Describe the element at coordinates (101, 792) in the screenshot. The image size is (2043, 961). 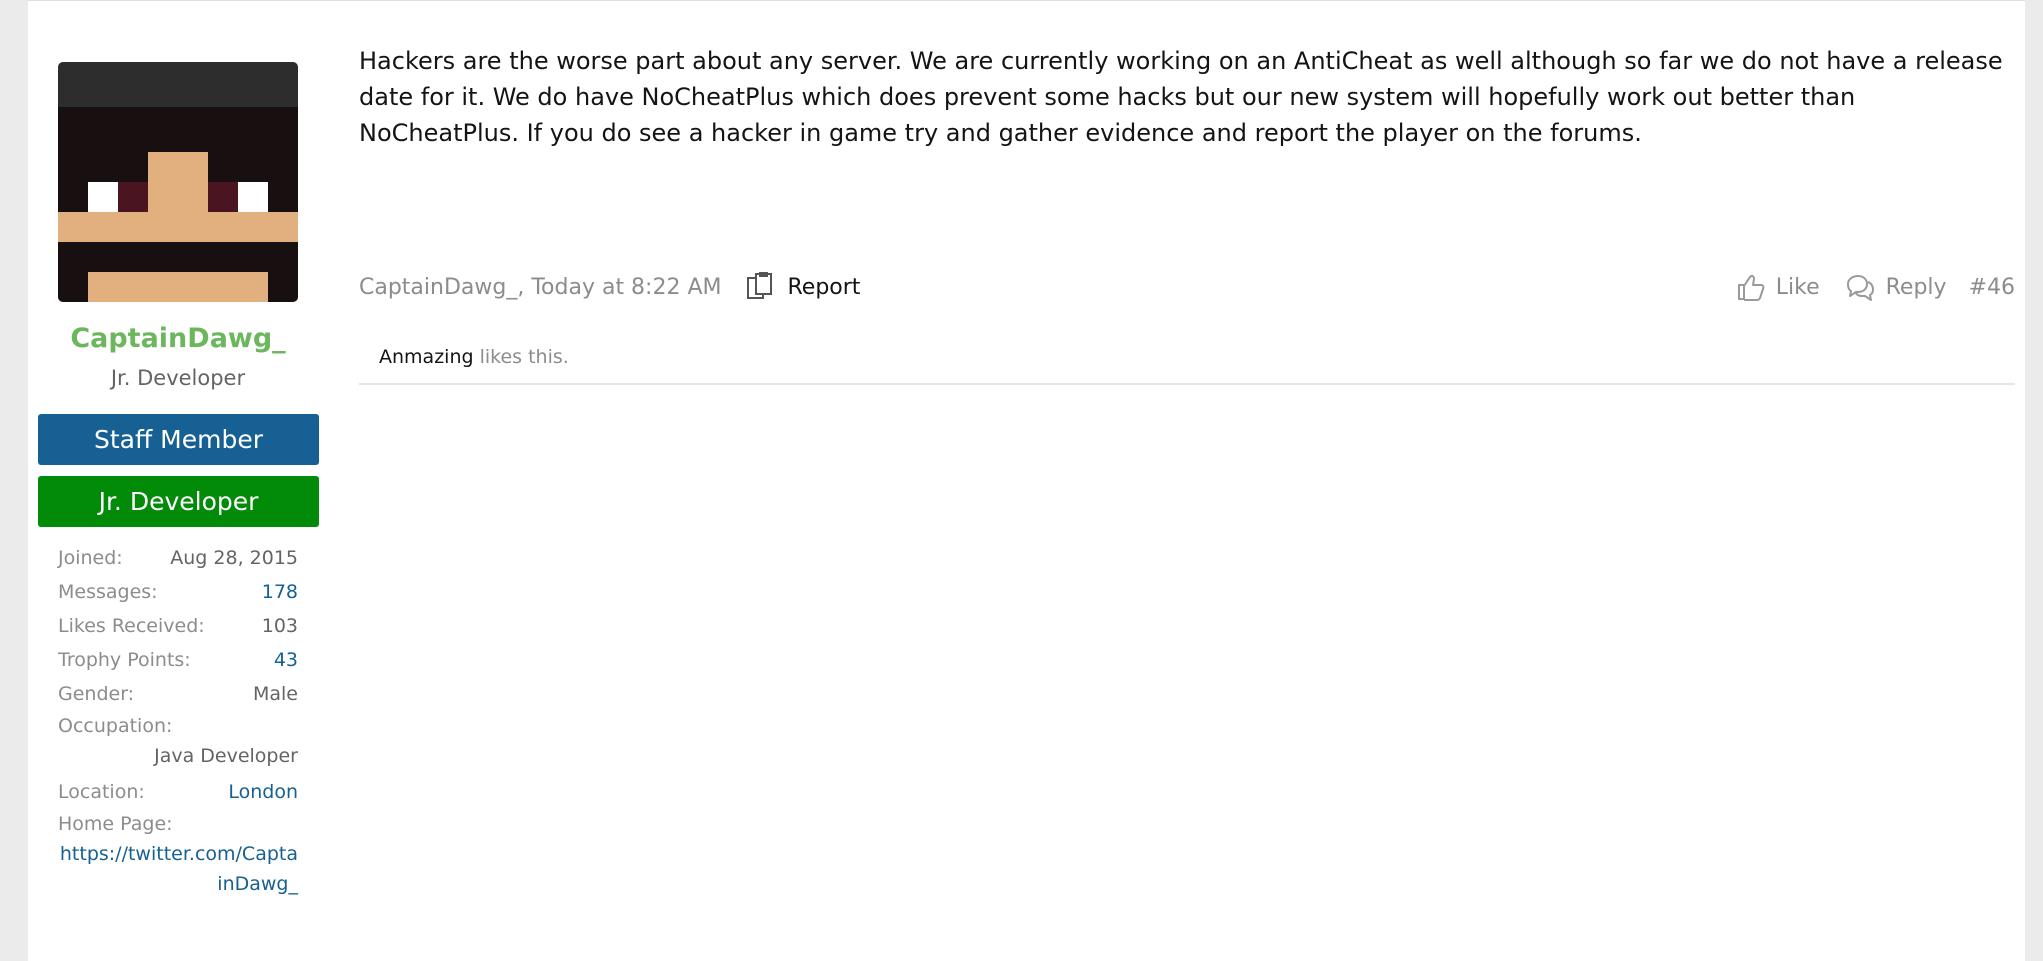
I see `stat-label: Location:` at that location.